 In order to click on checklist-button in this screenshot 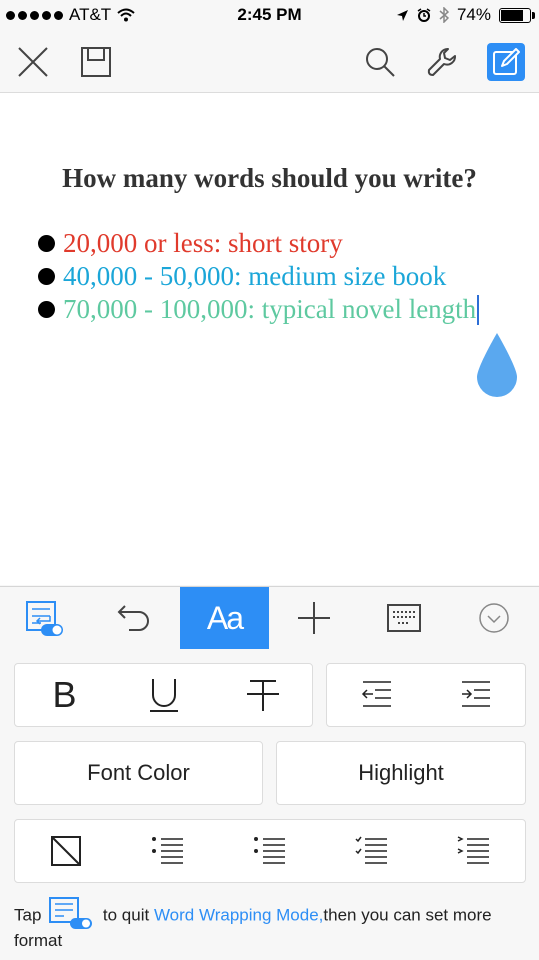, I will do `click(372, 851)`.